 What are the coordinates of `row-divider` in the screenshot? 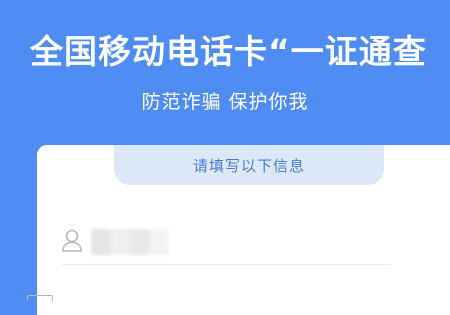 It's located at (226, 264).